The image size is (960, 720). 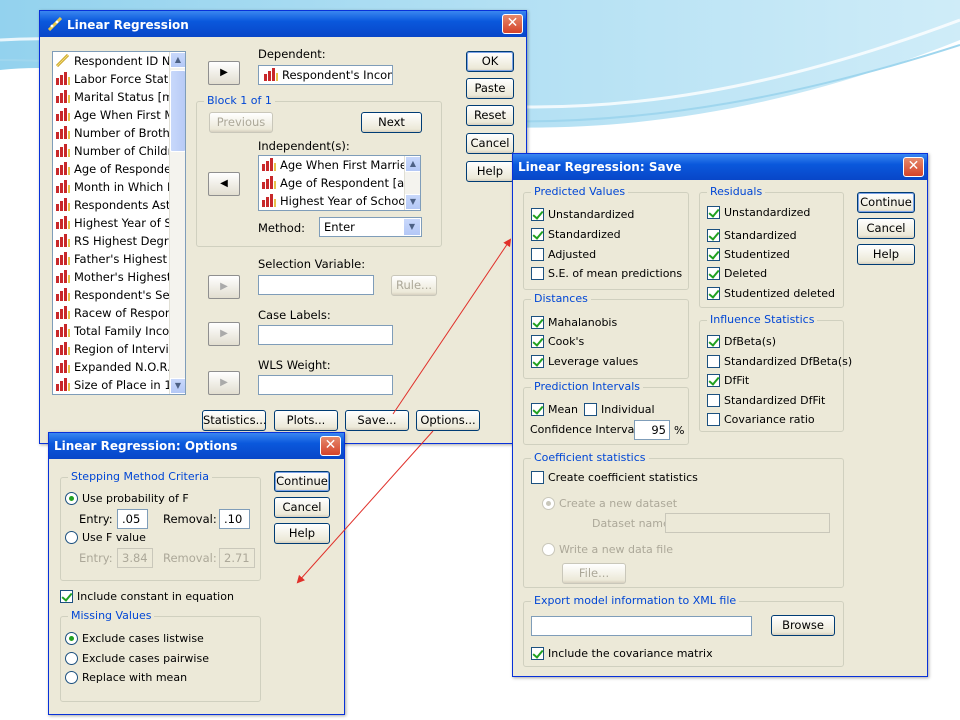 I want to click on variable-list-scrollbar: ▲ ▼, so click(x=177, y=223).